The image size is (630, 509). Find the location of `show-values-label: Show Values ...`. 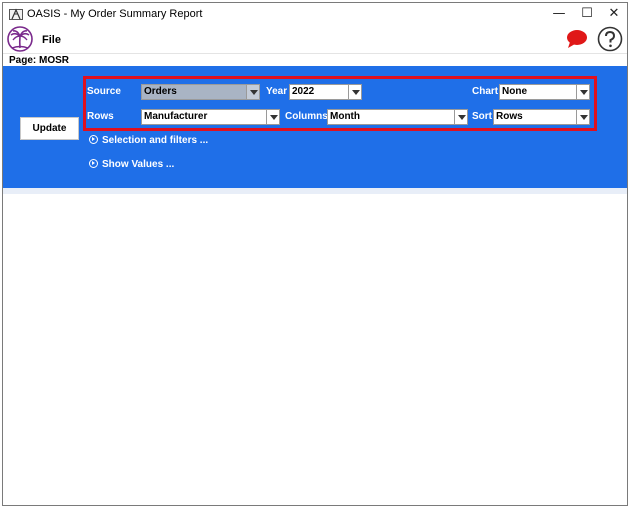

show-values-label: Show Values ... is located at coordinates (138, 164).